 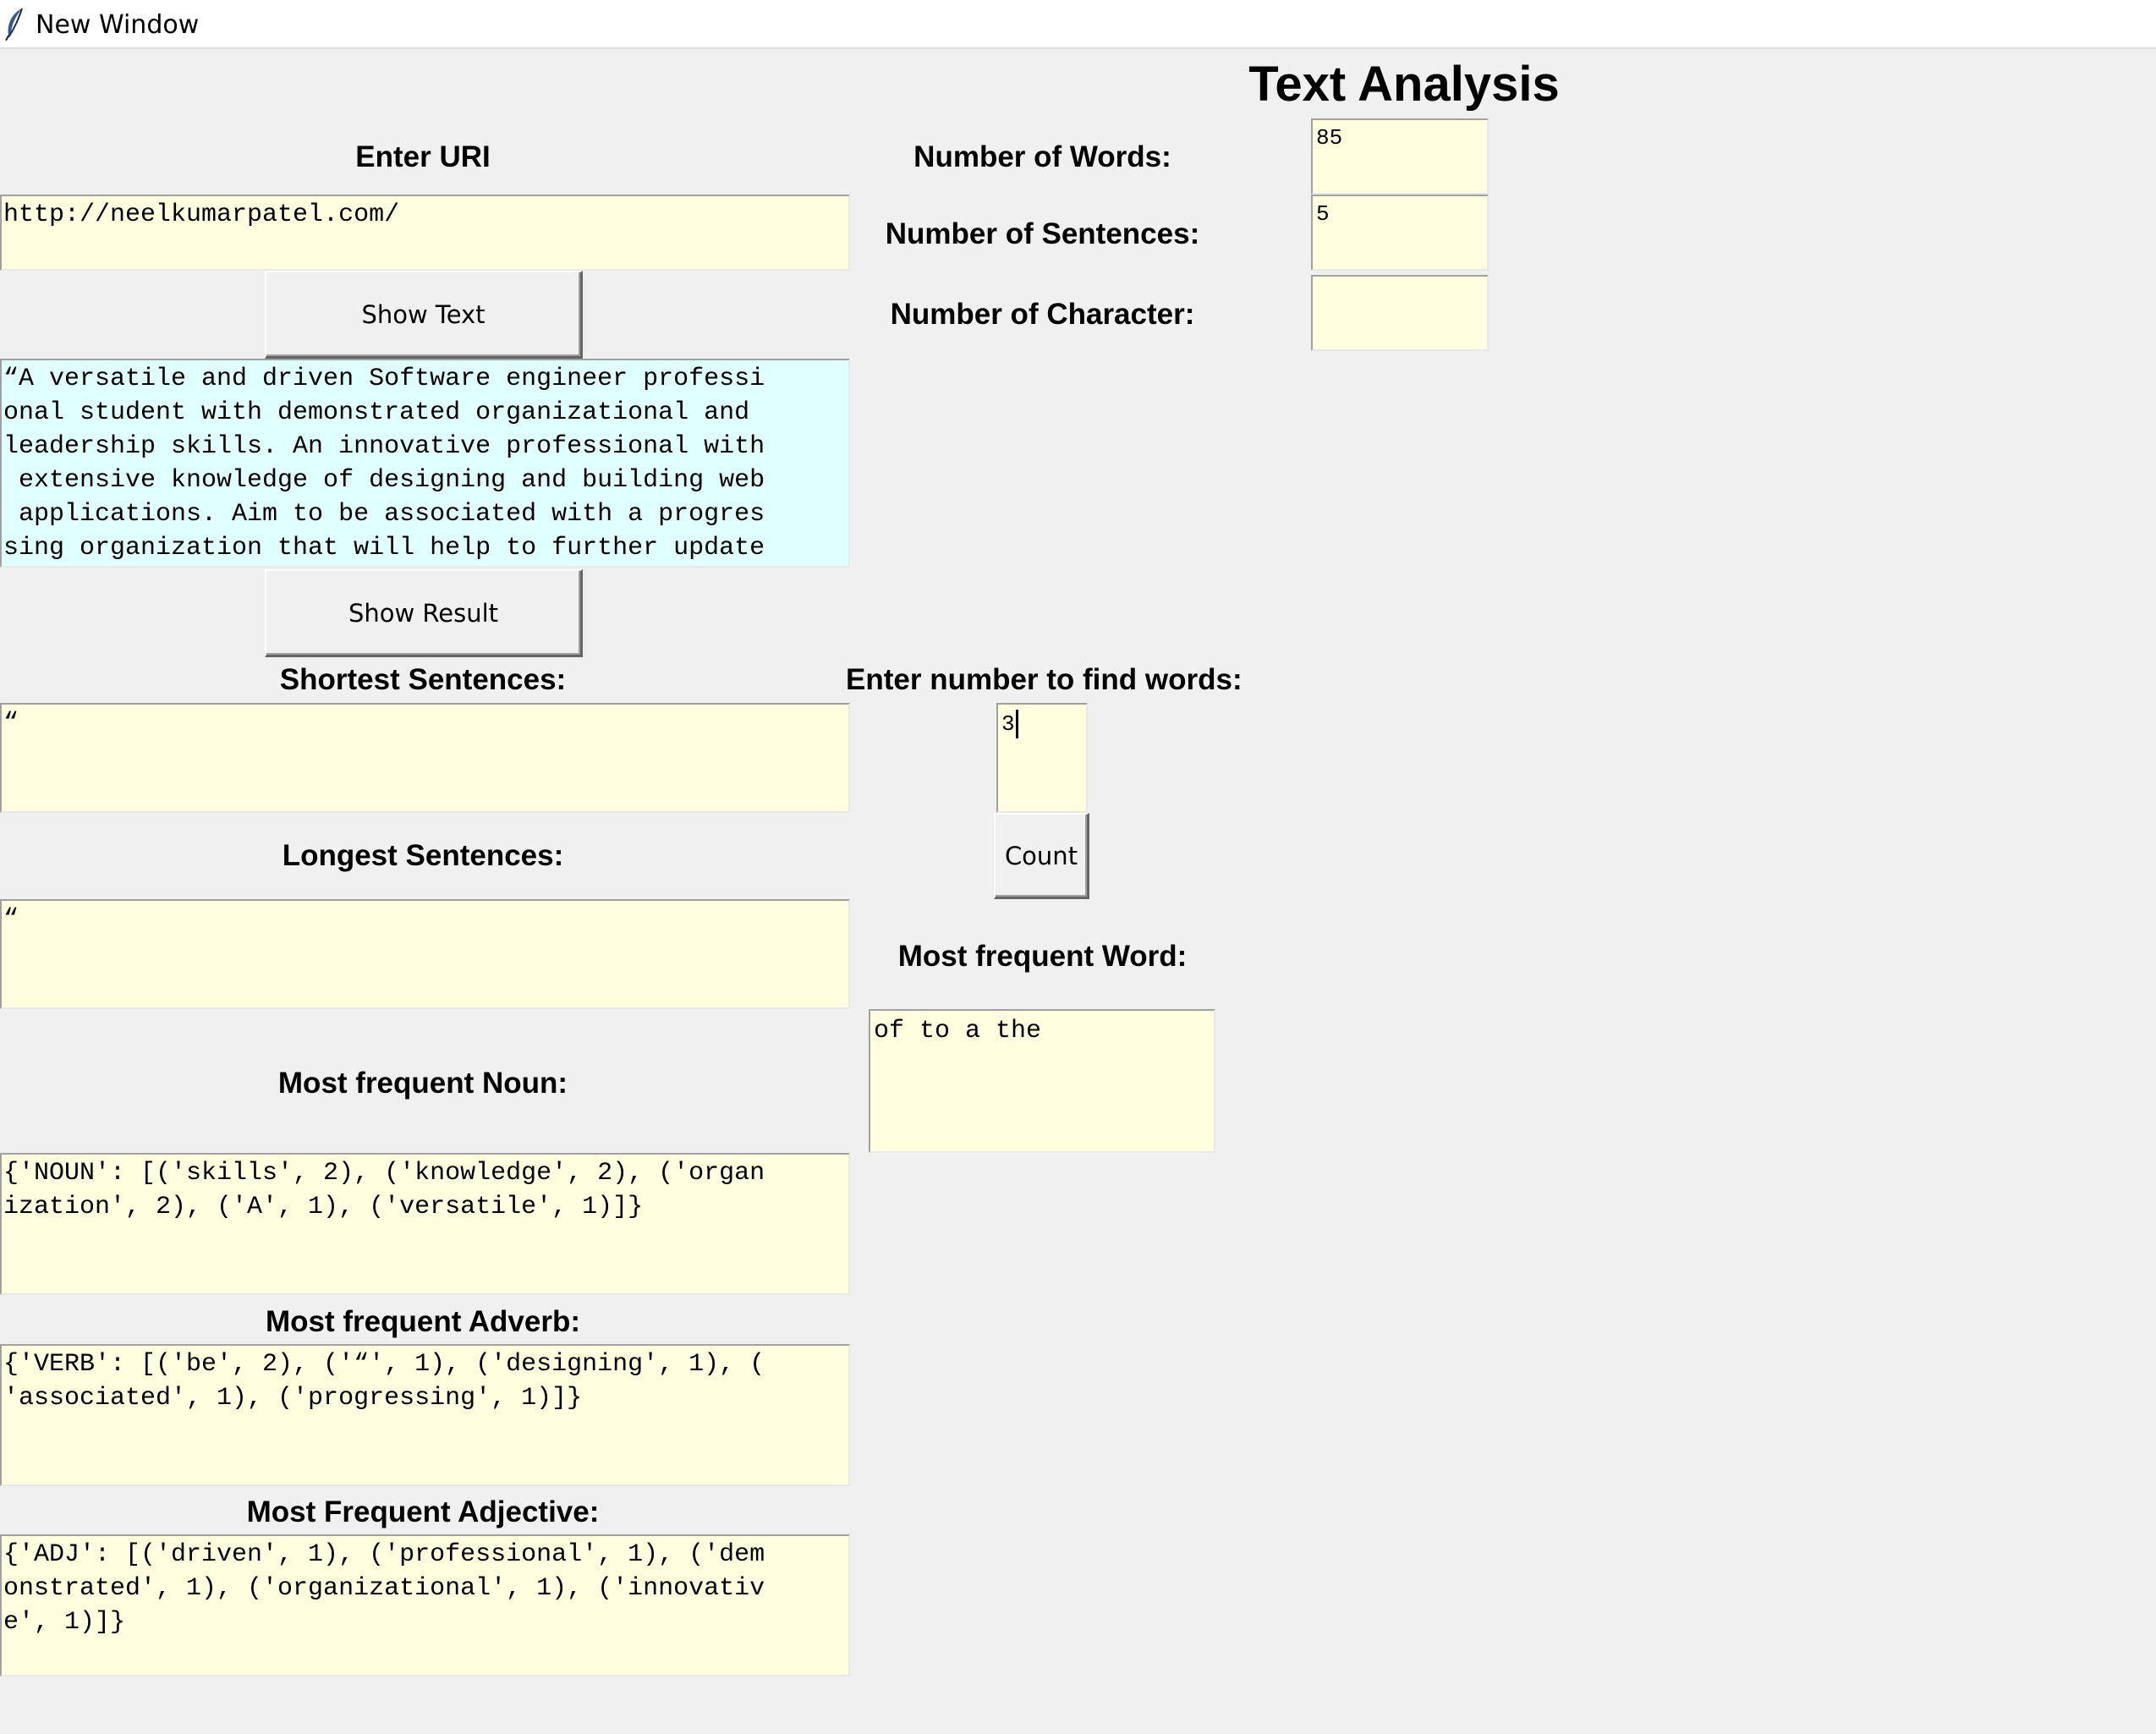 What do you see at coordinates (293, 1398) in the screenshot?
I see `adverb-line: 'associated', 1), ('progressing', 1)]}` at bounding box center [293, 1398].